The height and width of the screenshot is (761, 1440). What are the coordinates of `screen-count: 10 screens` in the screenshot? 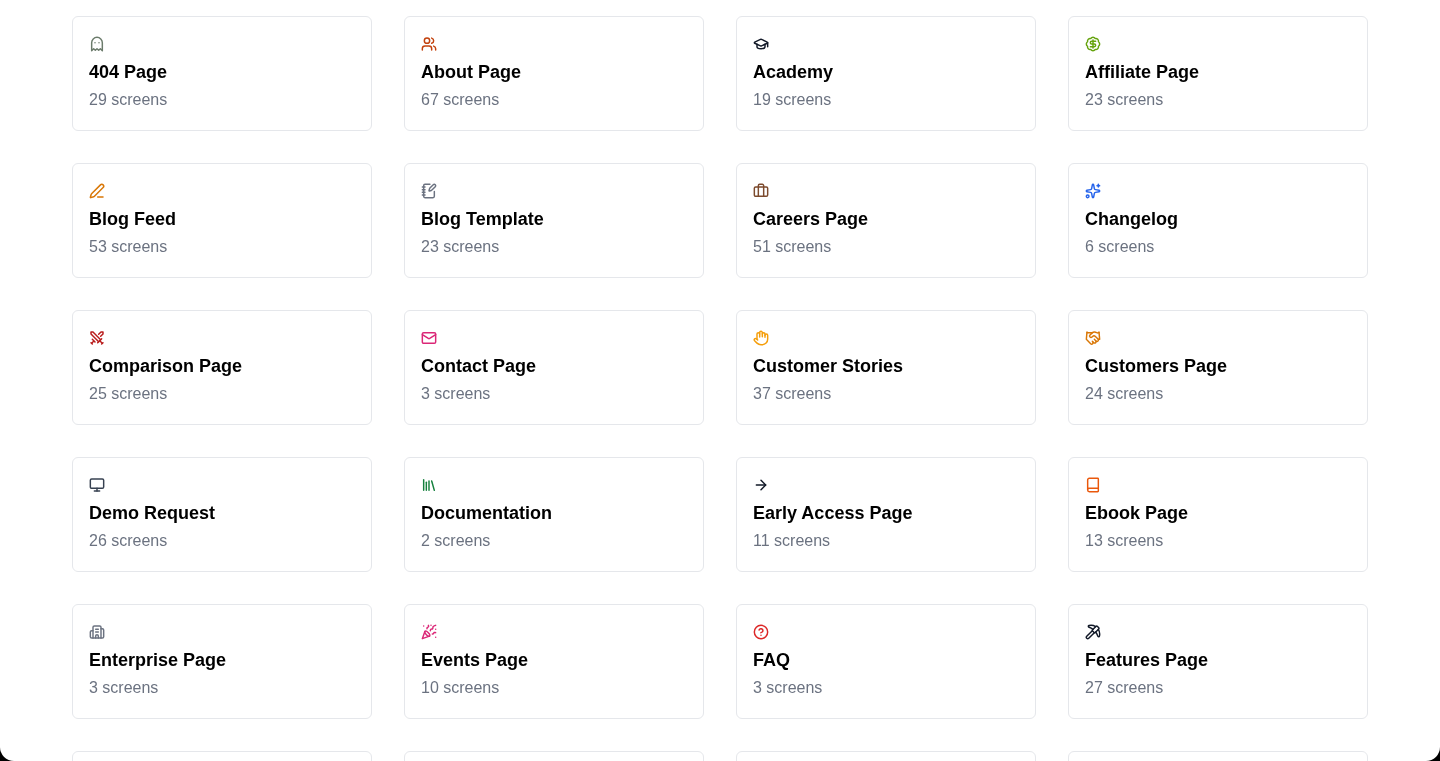 It's located at (461, 688).